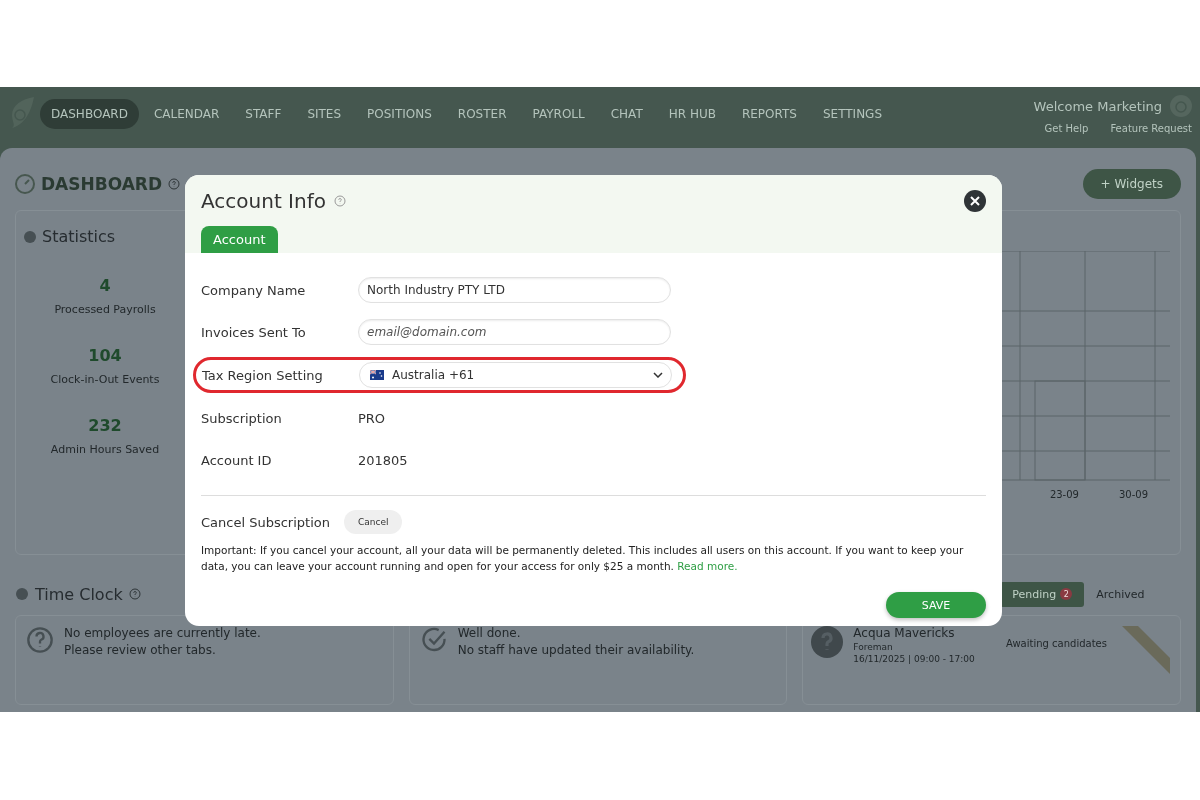 This screenshot has width=1200, height=800. Describe the element at coordinates (769, 114) in the screenshot. I see `nav-tab: REPORTS` at that location.